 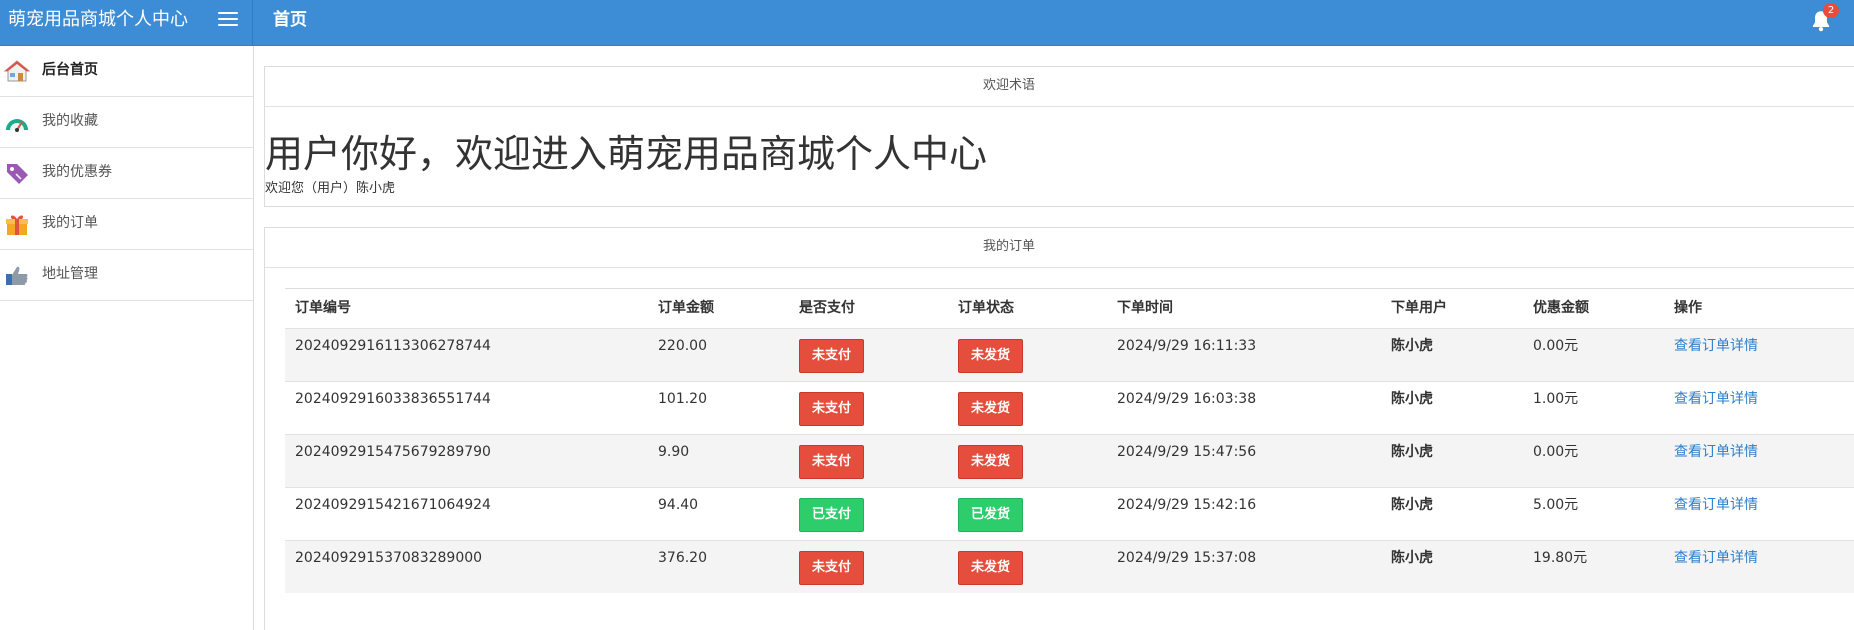 What do you see at coordinates (17, 71) in the screenshot?
I see `house-icon` at bounding box center [17, 71].